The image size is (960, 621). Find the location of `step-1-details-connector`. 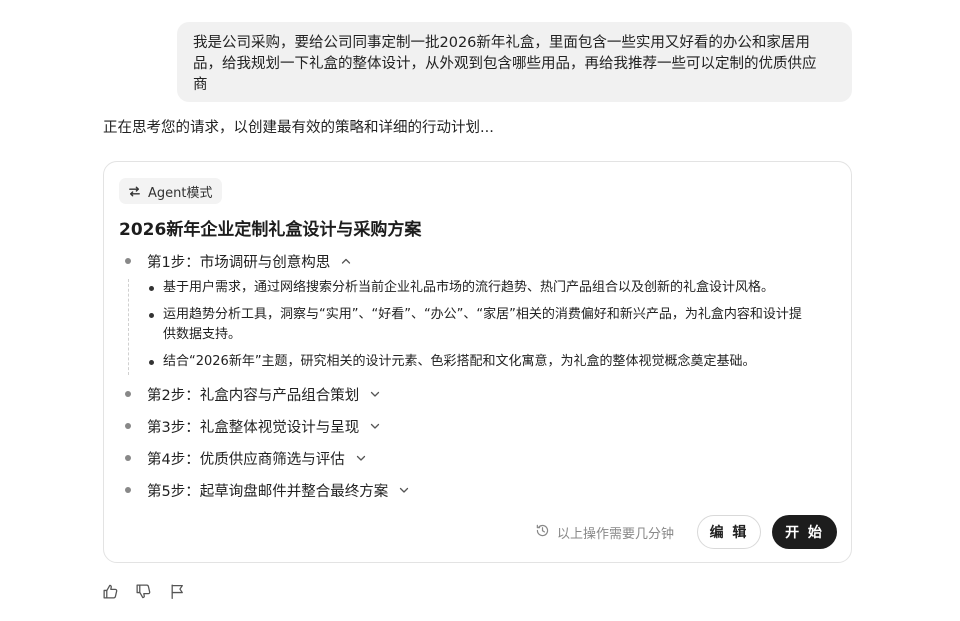

step-1-details-connector is located at coordinates (128, 327).